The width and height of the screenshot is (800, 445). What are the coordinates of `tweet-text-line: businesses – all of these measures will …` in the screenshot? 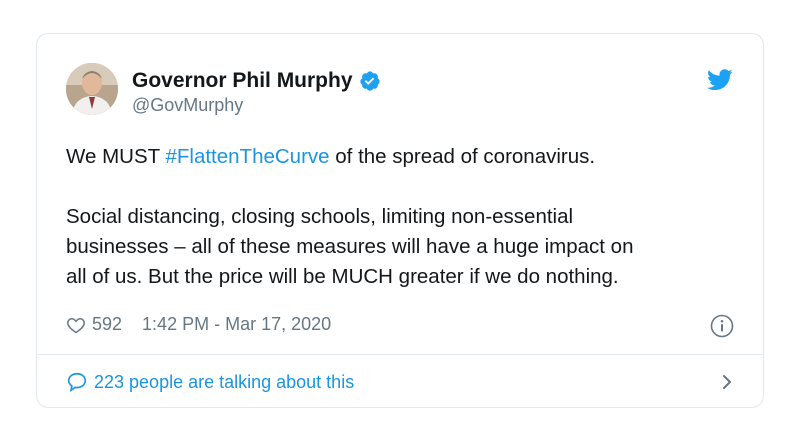 It's located at (350, 246).